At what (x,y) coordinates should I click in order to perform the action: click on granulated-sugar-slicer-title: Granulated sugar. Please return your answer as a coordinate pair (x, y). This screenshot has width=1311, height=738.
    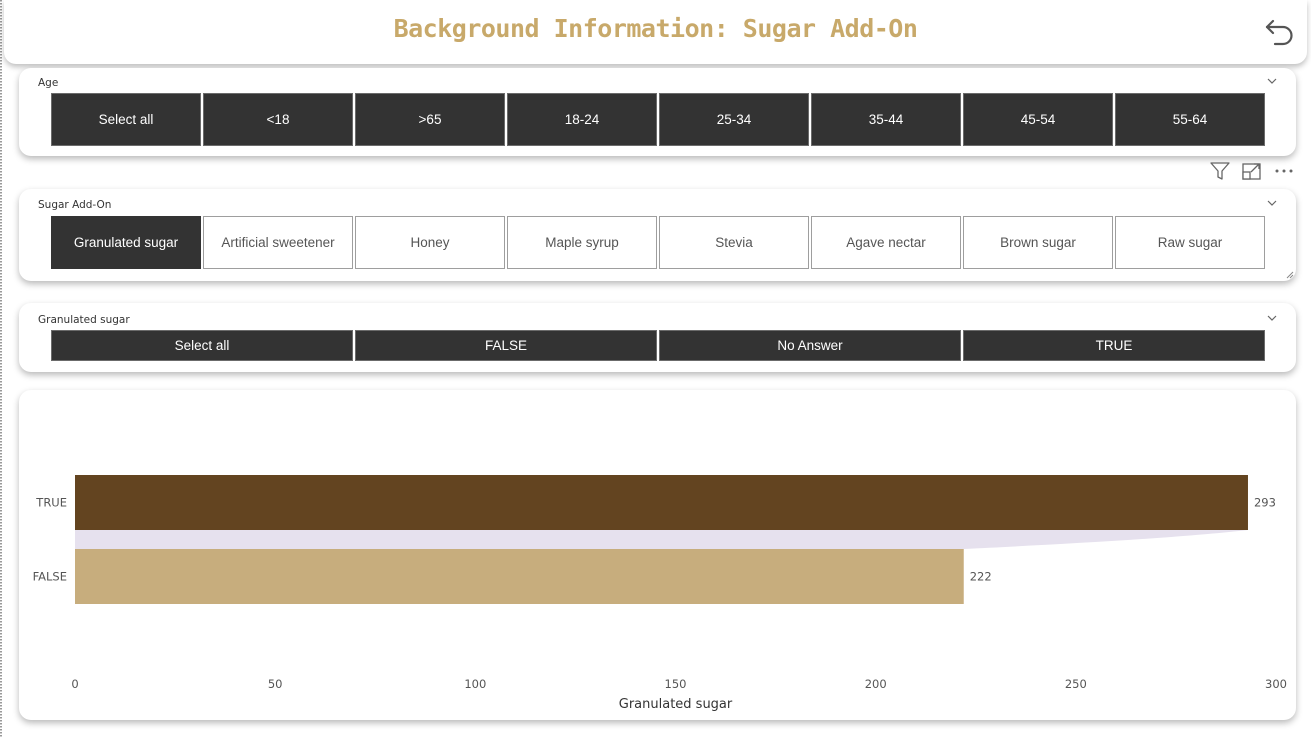
    Looking at the image, I should click on (84, 320).